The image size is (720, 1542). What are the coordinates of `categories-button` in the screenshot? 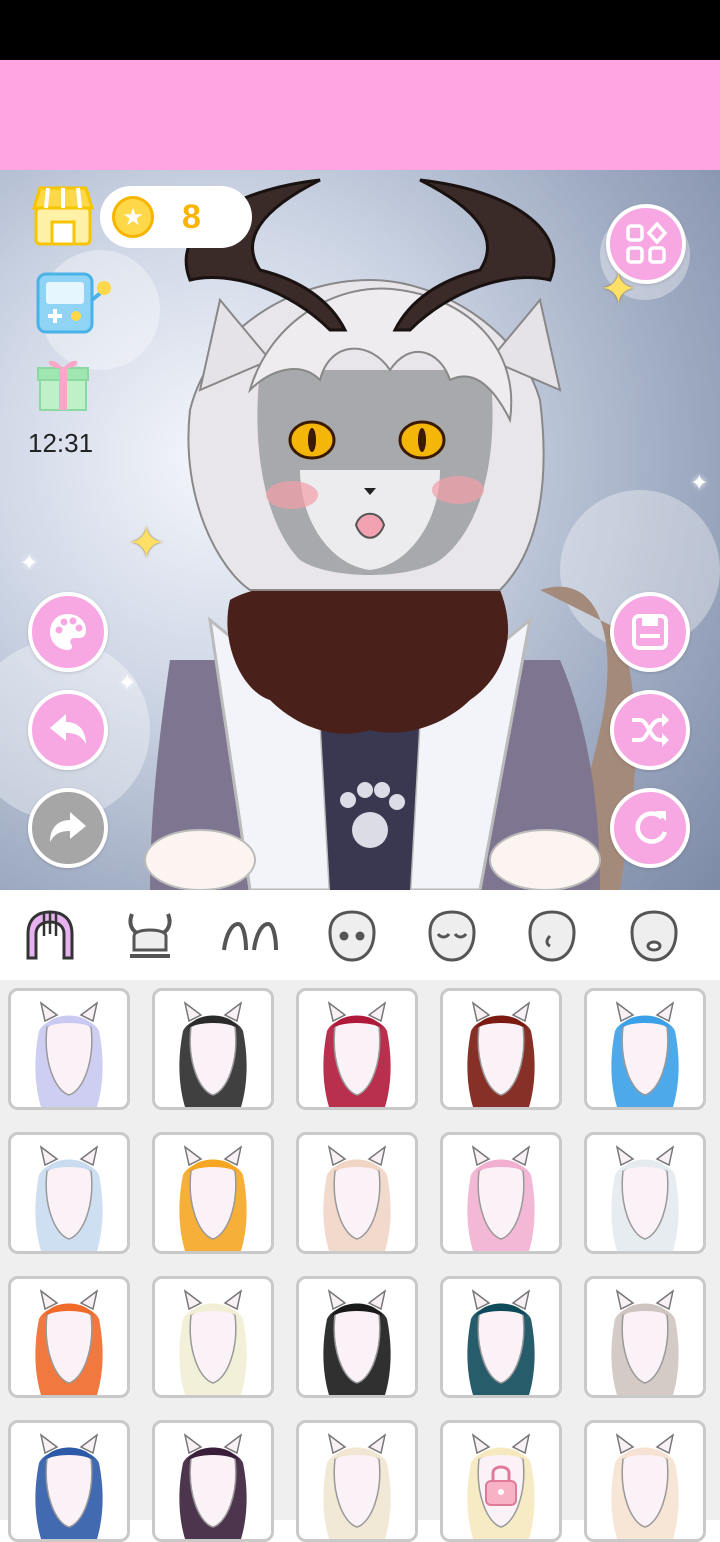 It's located at (646, 244).